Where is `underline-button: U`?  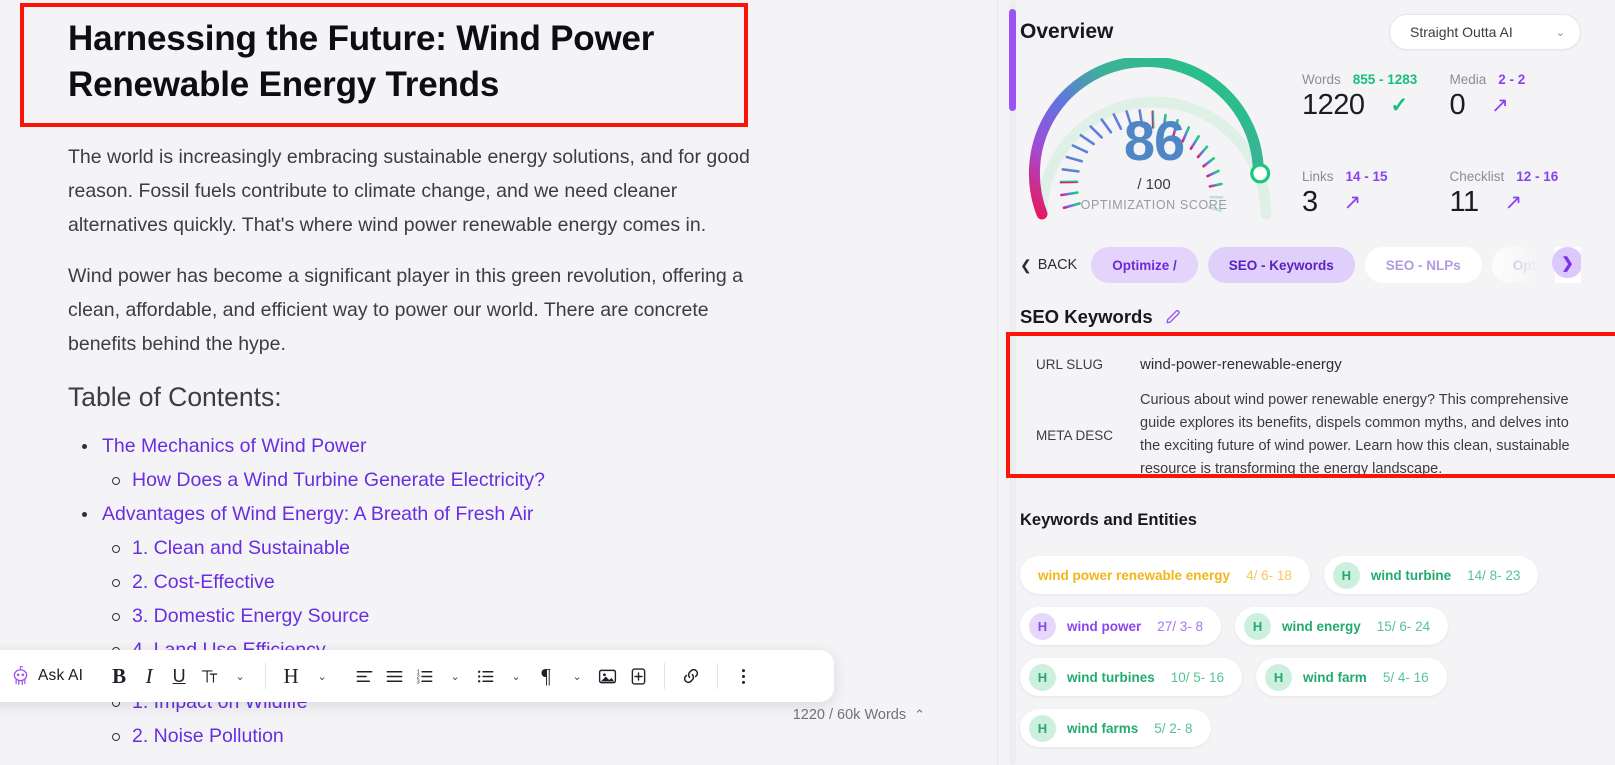 underline-button: U is located at coordinates (179, 676).